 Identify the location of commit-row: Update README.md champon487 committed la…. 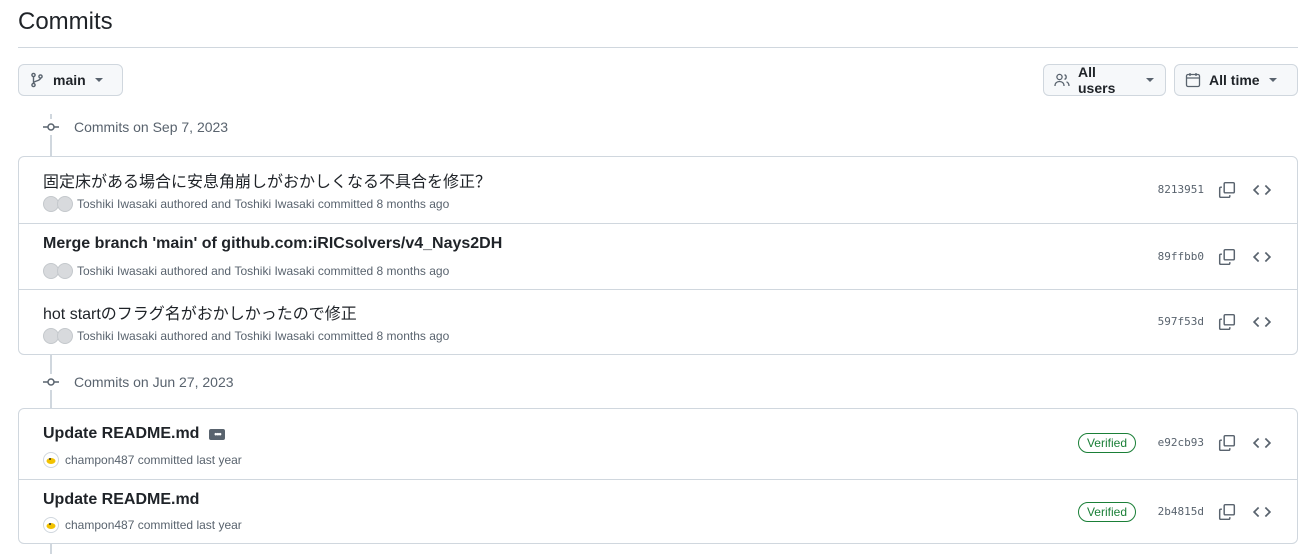
(658, 511).